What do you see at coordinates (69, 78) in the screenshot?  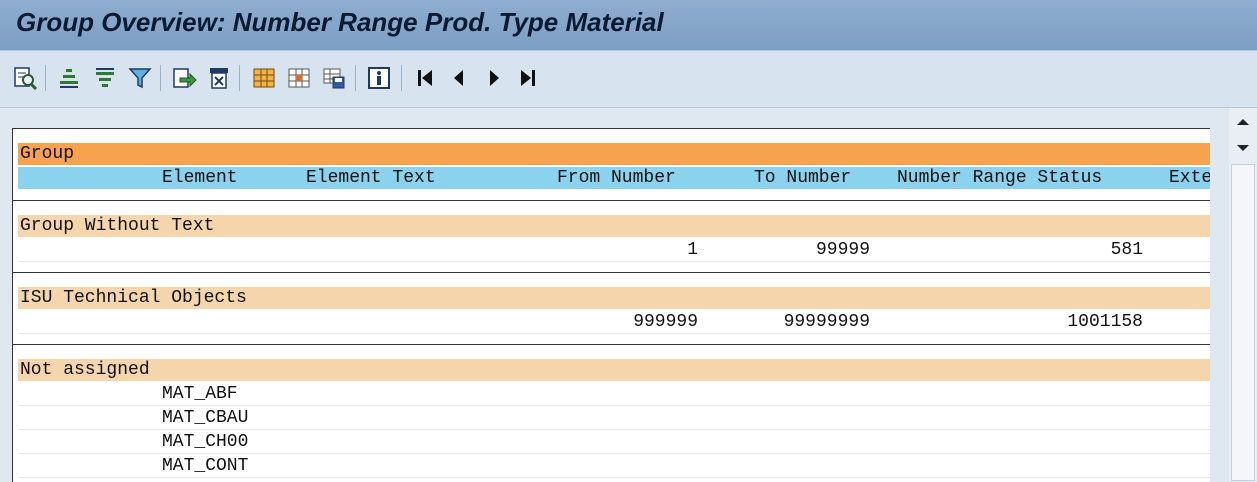 I see `sort-ascending-icon` at bounding box center [69, 78].